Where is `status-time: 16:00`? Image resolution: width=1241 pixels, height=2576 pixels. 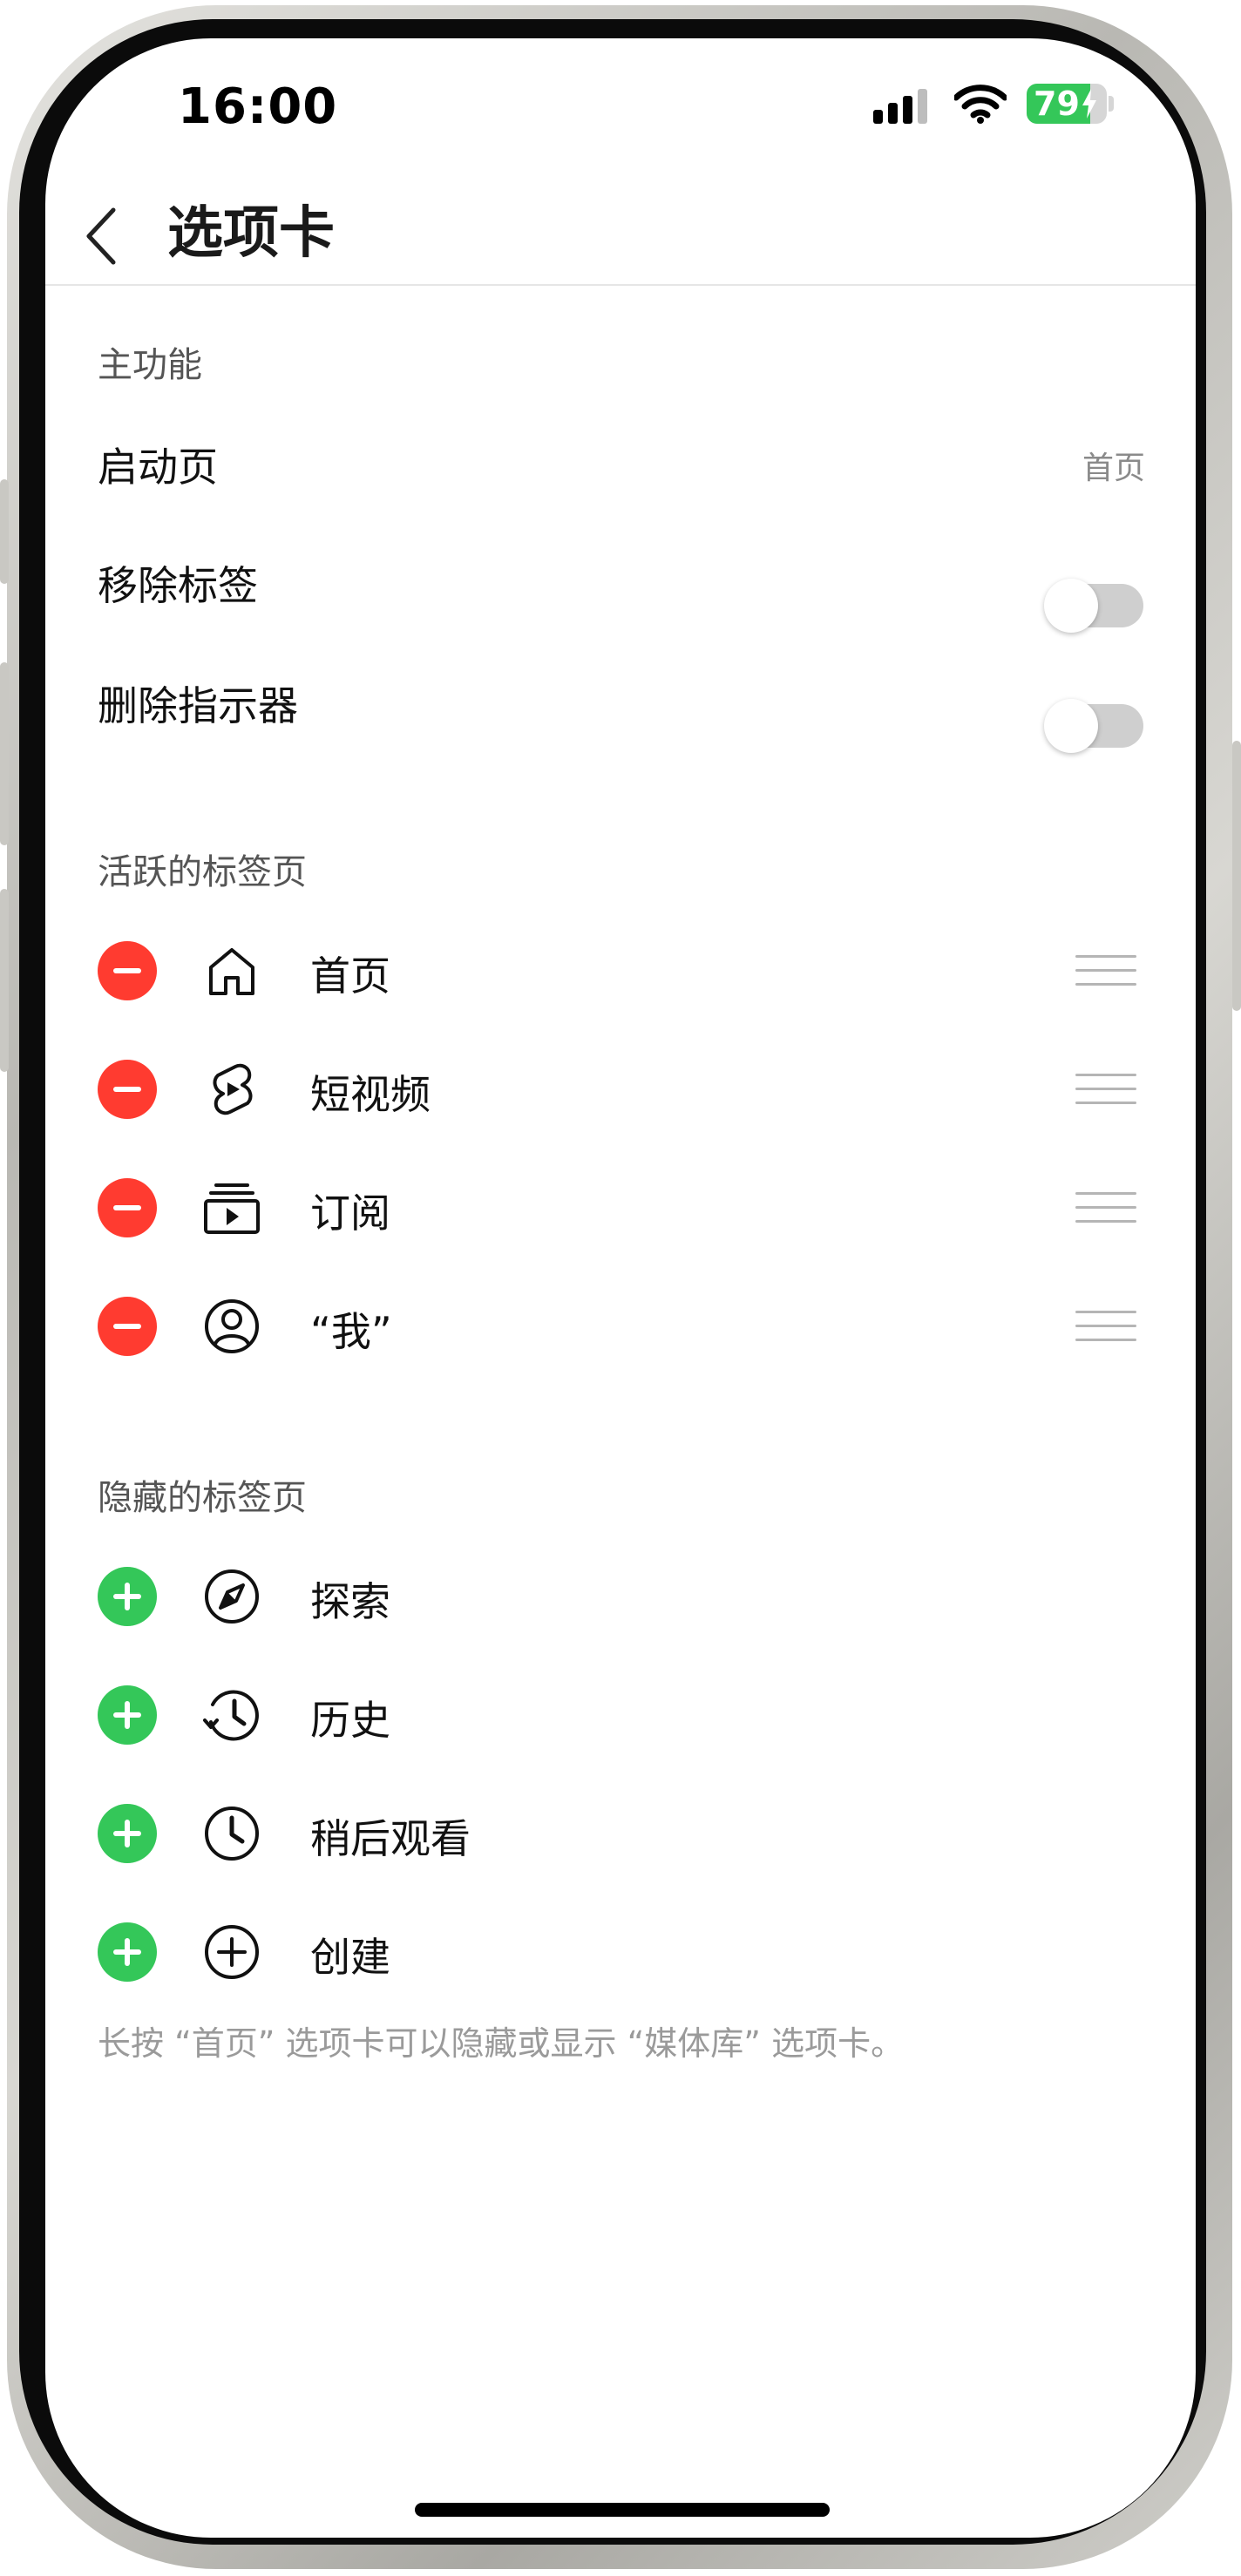
status-time: 16:00 is located at coordinates (258, 107).